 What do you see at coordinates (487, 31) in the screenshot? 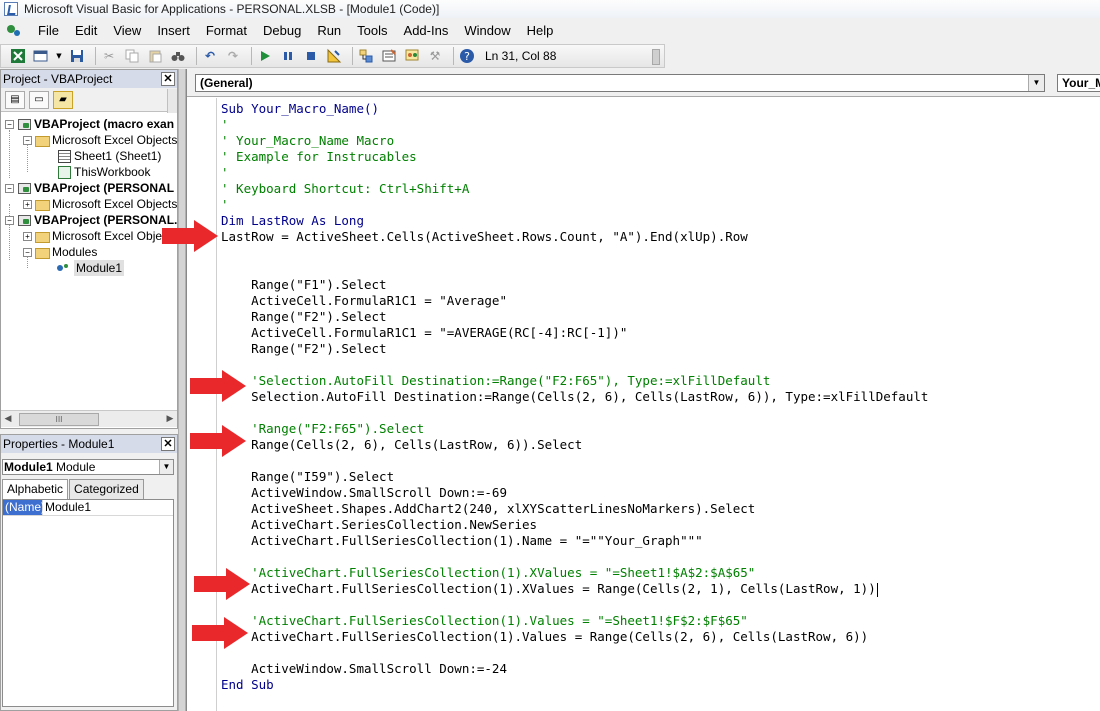
I see `menu-window: Window` at bounding box center [487, 31].